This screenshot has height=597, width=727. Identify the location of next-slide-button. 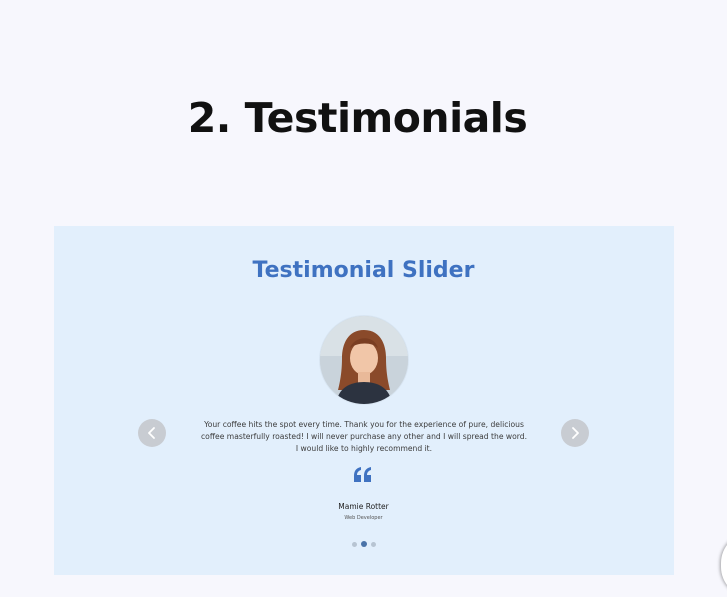
(575, 433).